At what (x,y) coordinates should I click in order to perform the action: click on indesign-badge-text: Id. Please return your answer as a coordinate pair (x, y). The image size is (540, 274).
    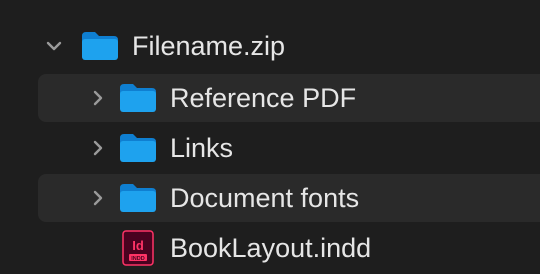
    Looking at the image, I should click on (138, 245).